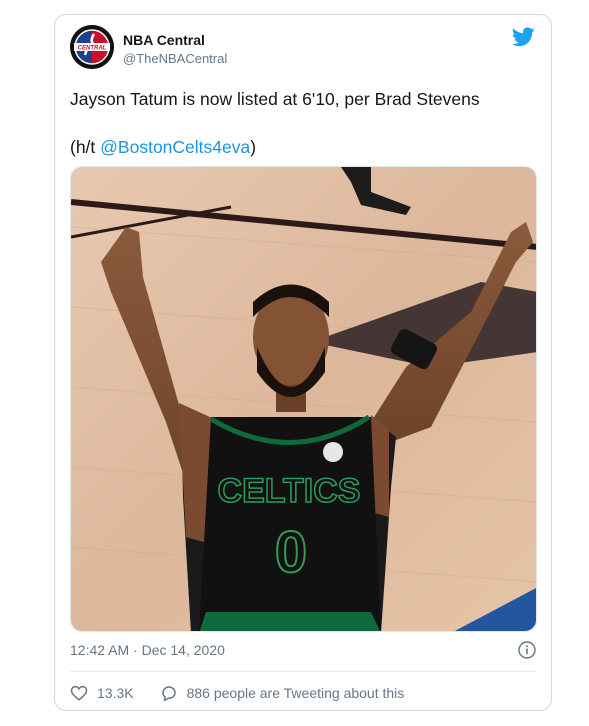 Image resolution: width=589 pixels, height=726 pixels. What do you see at coordinates (147, 650) in the screenshot?
I see `timestamp: 12:42 AM · Dec 14, 2020` at bounding box center [147, 650].